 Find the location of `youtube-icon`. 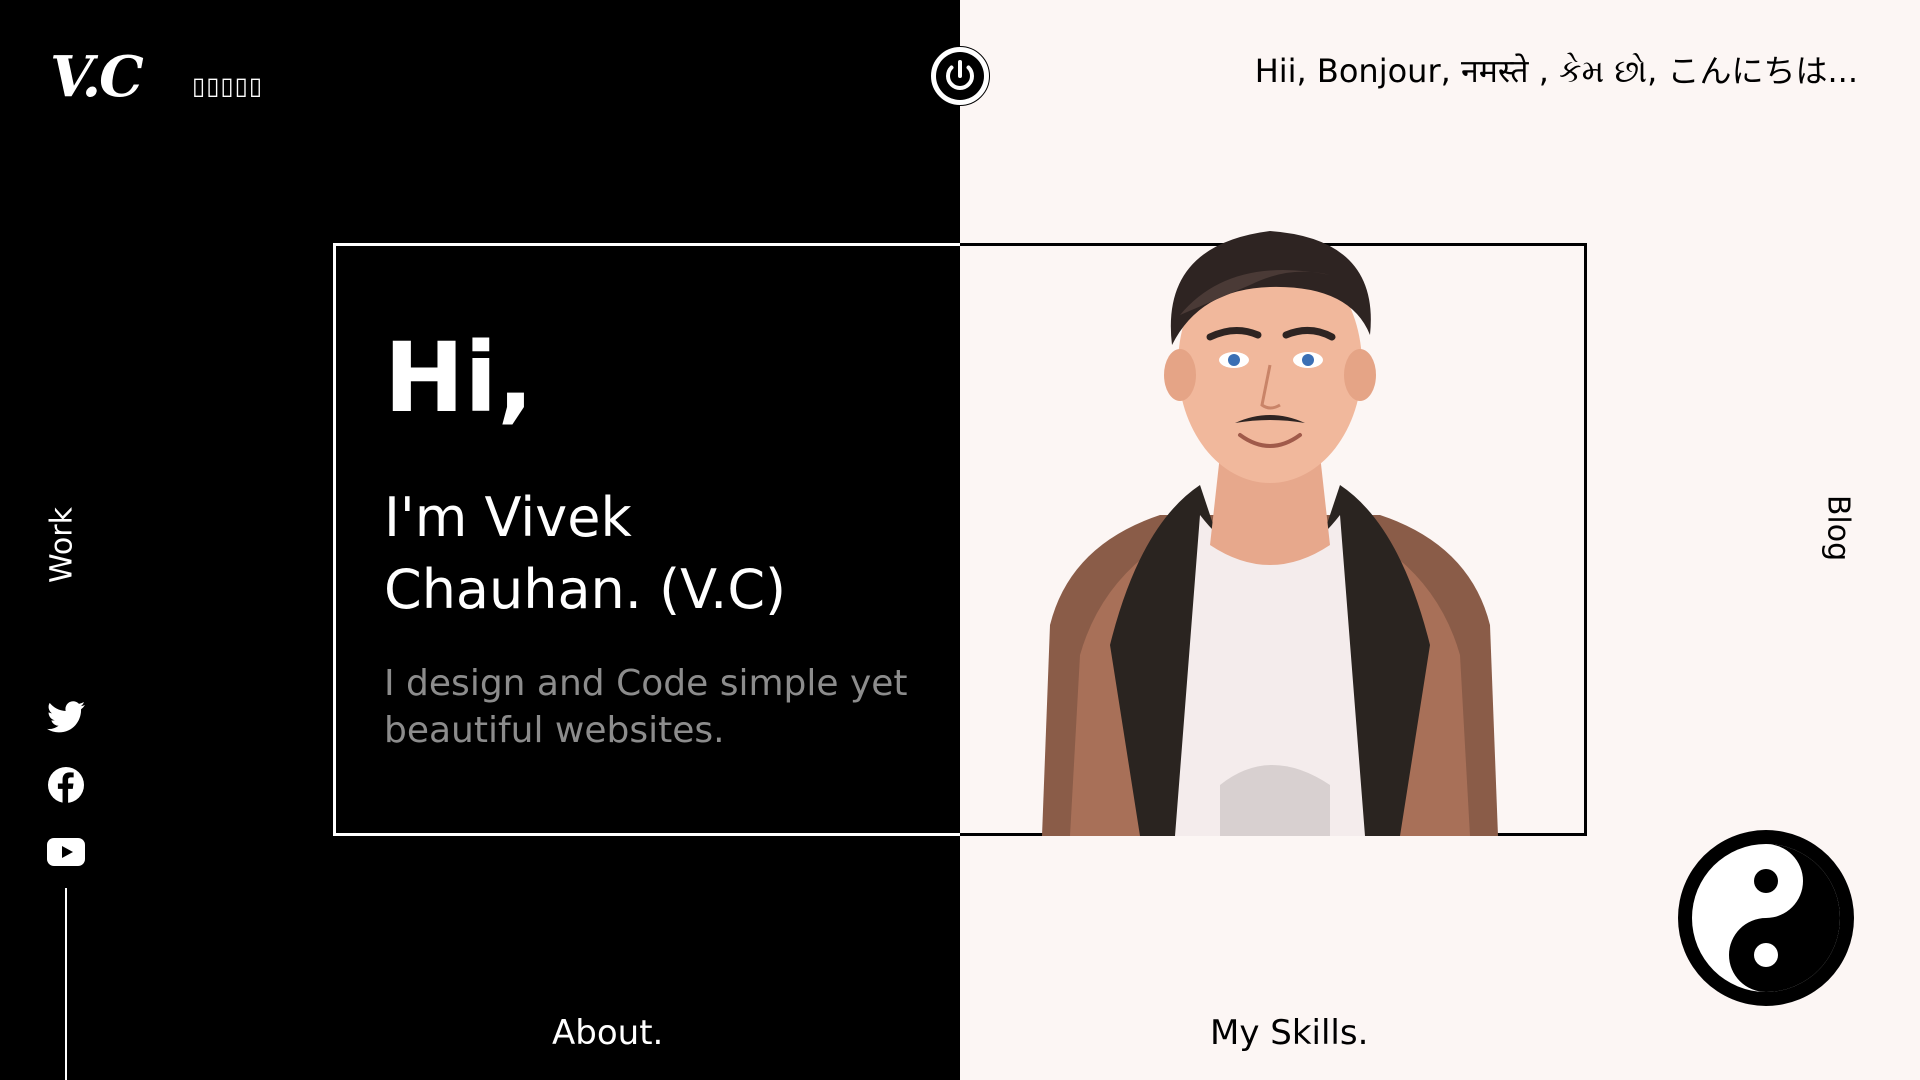

youtube-icon is located at coordinates (66, 852).